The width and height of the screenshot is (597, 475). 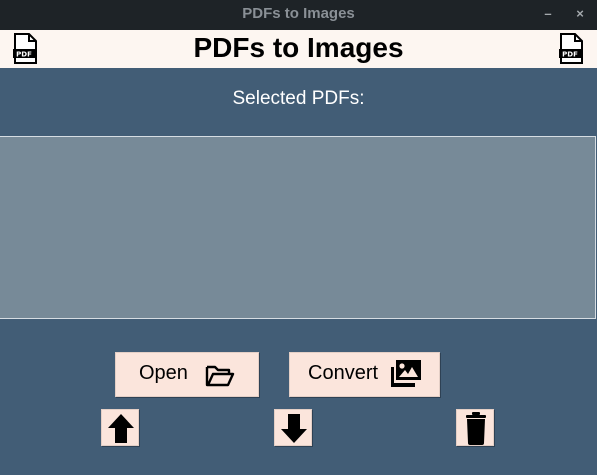 What do you see at coordinates (343, 373) in the screenshot?
I see `convert-button-label: Convert` at bounding box center [343, 373].